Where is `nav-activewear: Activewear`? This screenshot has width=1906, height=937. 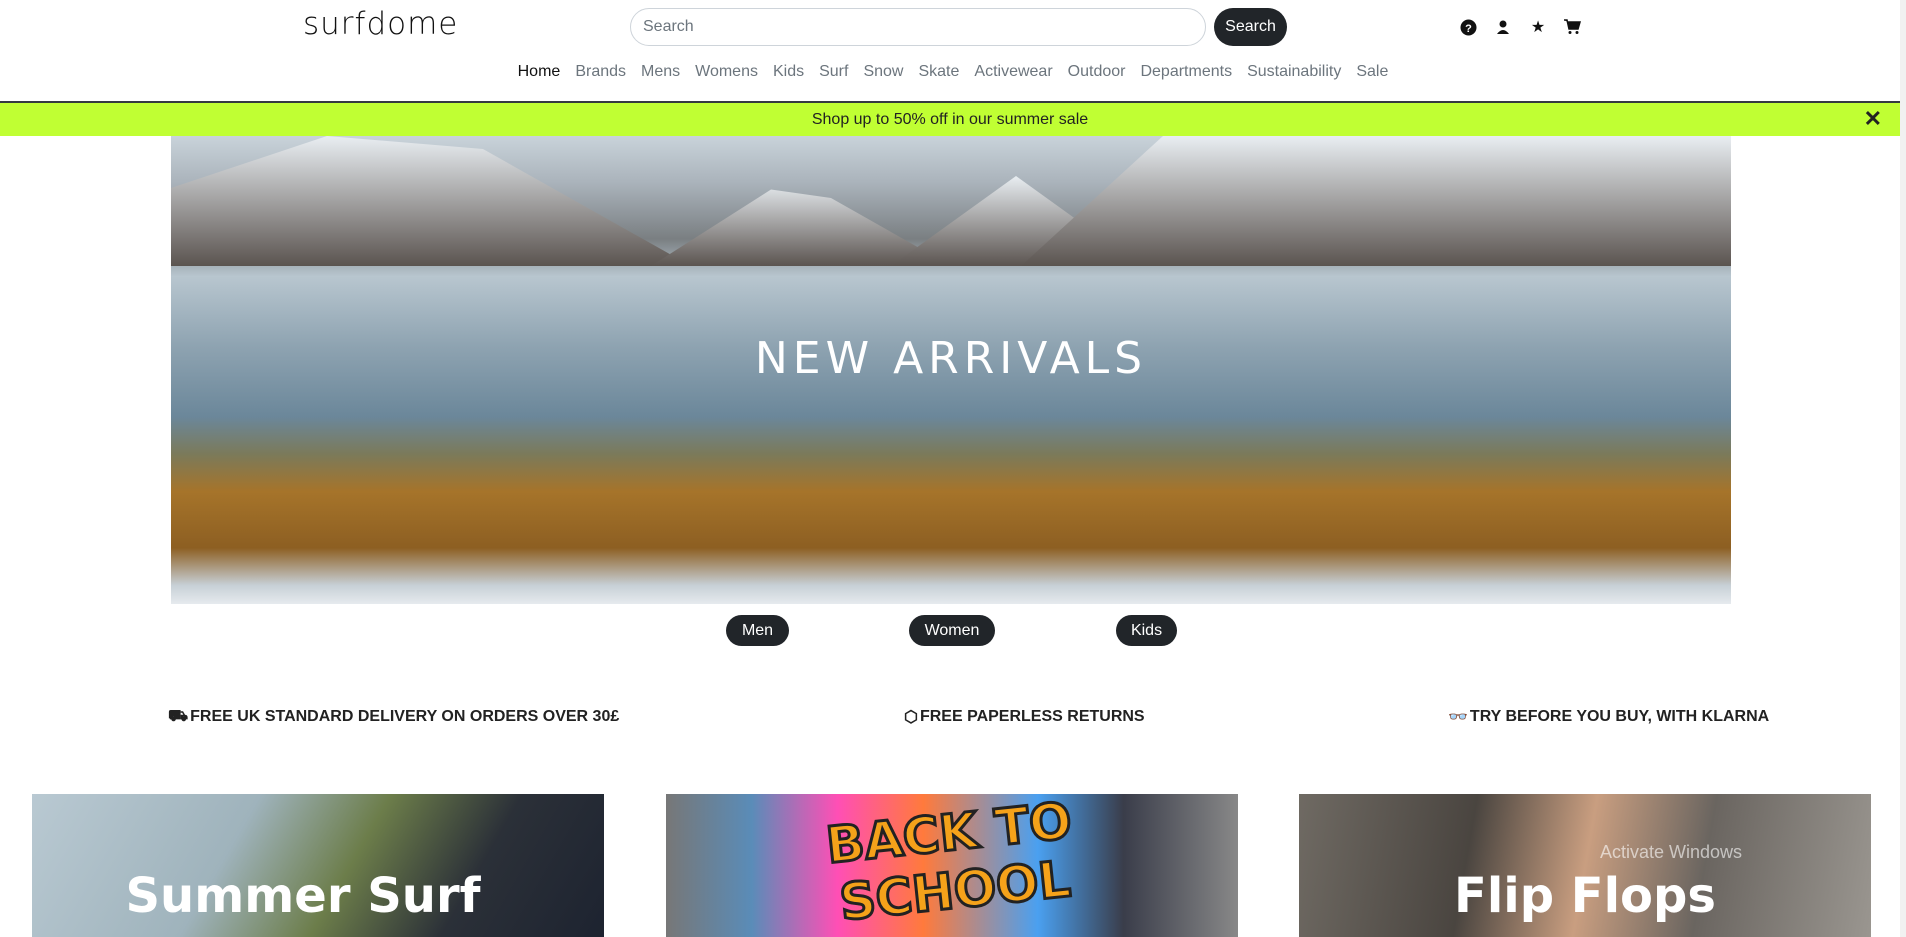 nav-activewear: Activewear is located at coordinates (1013, 72).